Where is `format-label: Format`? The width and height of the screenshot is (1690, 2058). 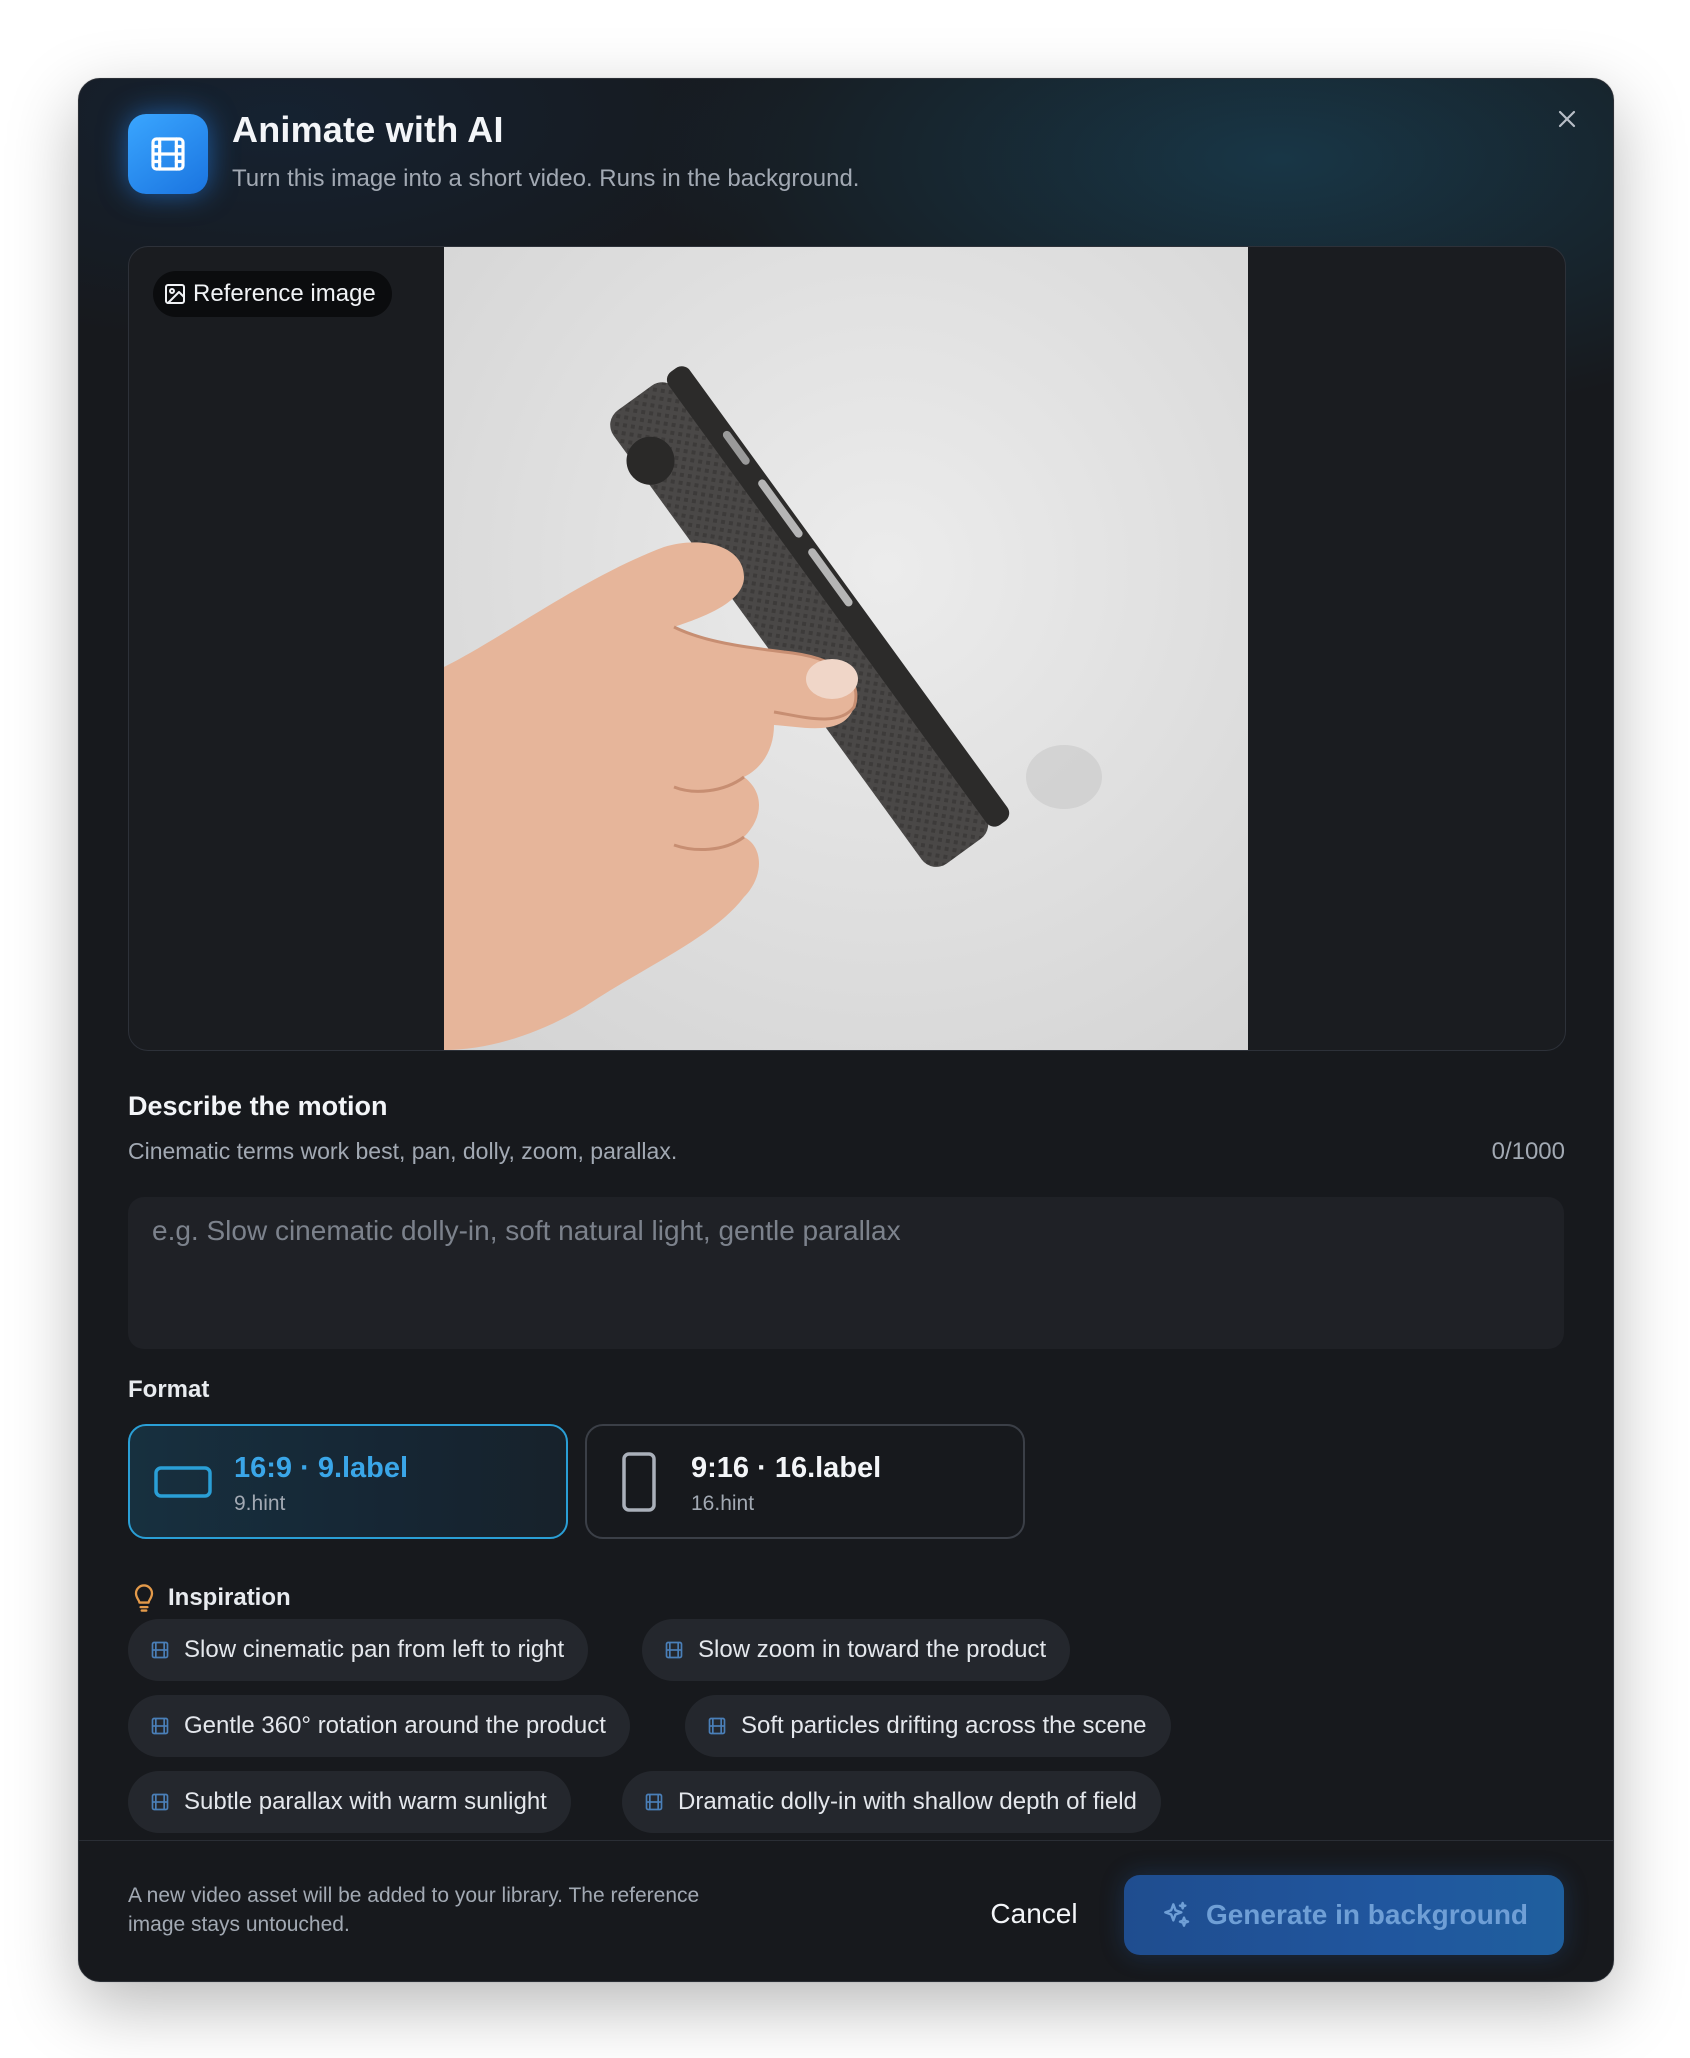
format-label: Format is located at coordinates (169, 1389).